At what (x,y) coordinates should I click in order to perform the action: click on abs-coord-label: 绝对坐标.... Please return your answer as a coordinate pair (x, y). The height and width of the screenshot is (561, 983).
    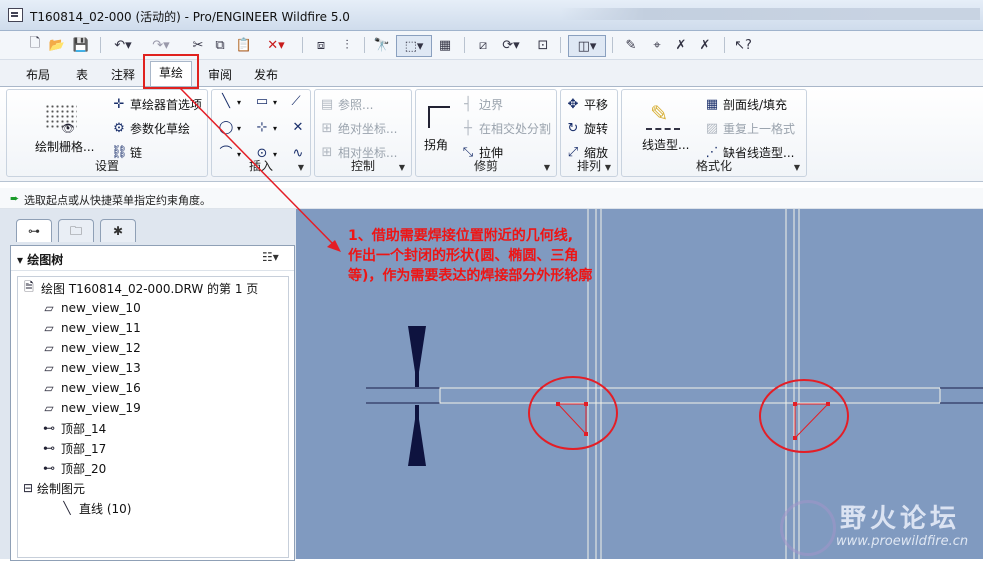
    Looking at the image, I should click on (368, 129).